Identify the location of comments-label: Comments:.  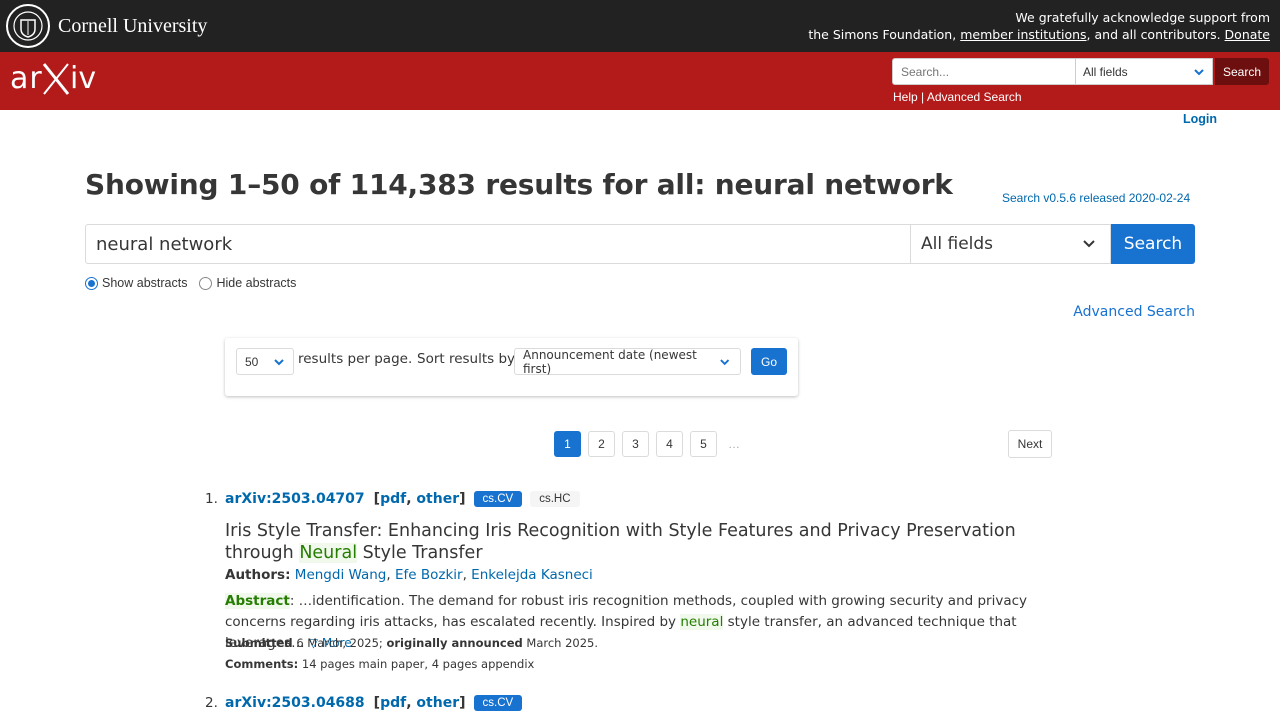
(262, 664).